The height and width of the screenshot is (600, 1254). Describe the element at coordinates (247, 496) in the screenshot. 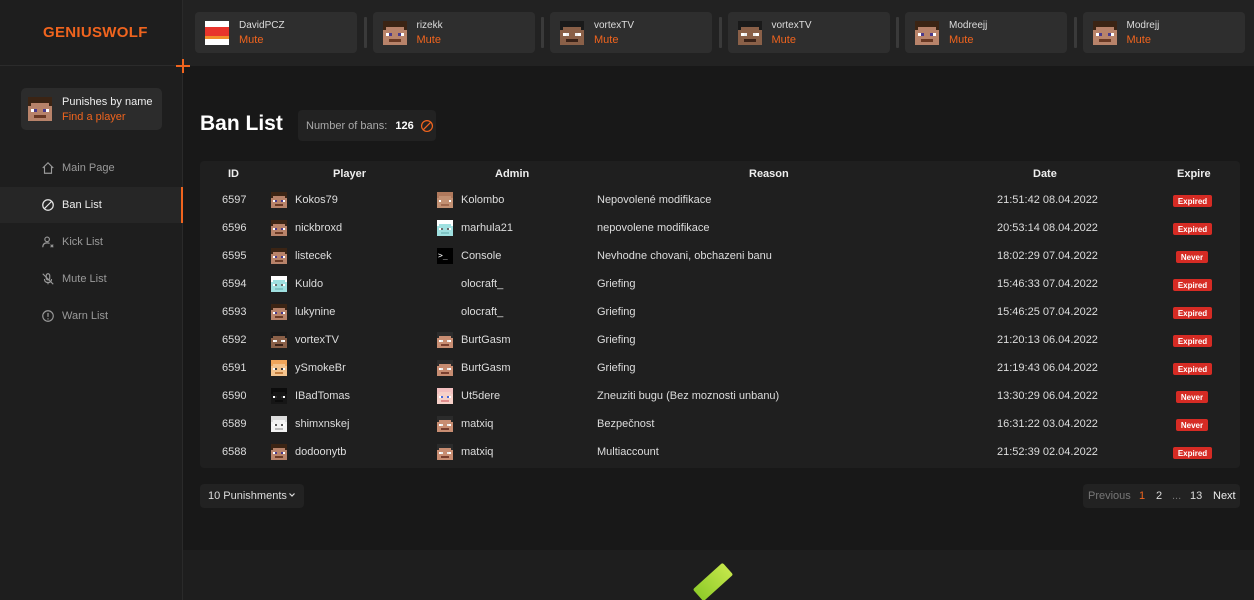

I see `per-page-value: 10 Punishments` at that location.